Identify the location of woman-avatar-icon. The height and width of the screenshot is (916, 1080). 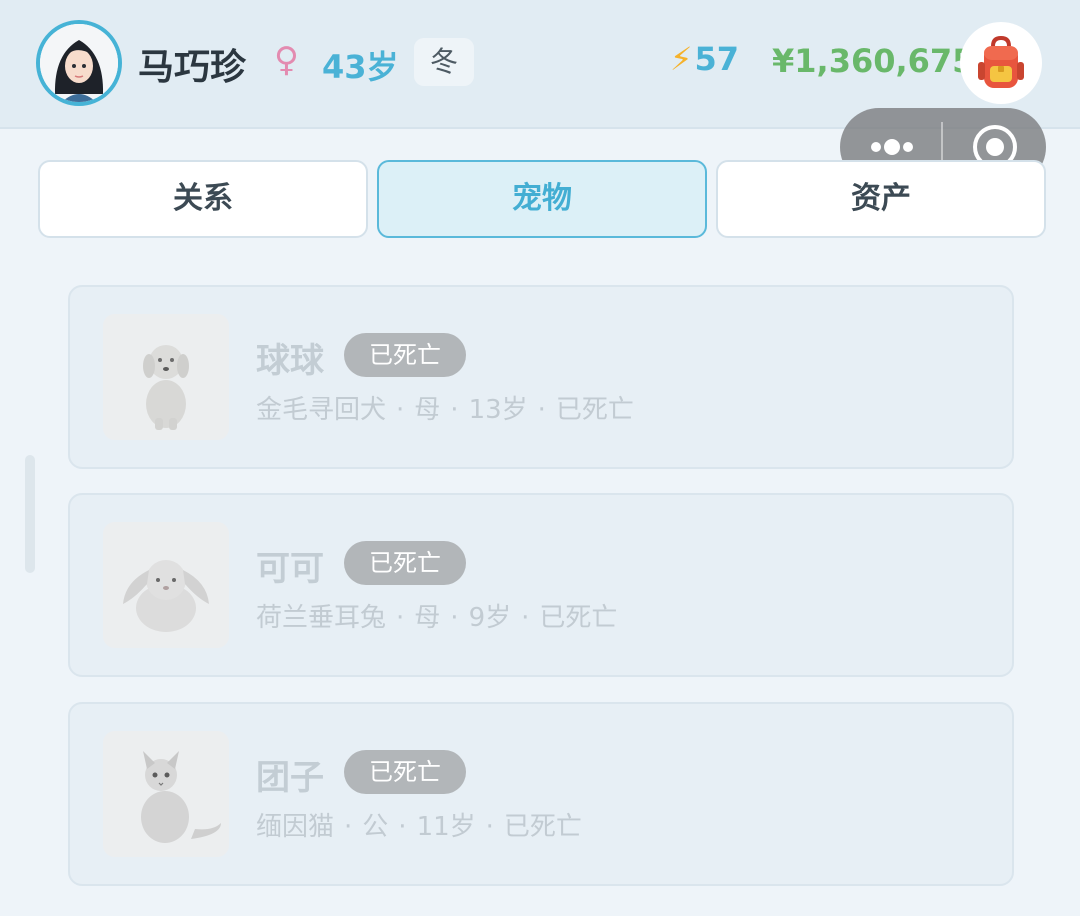
(79, 63).